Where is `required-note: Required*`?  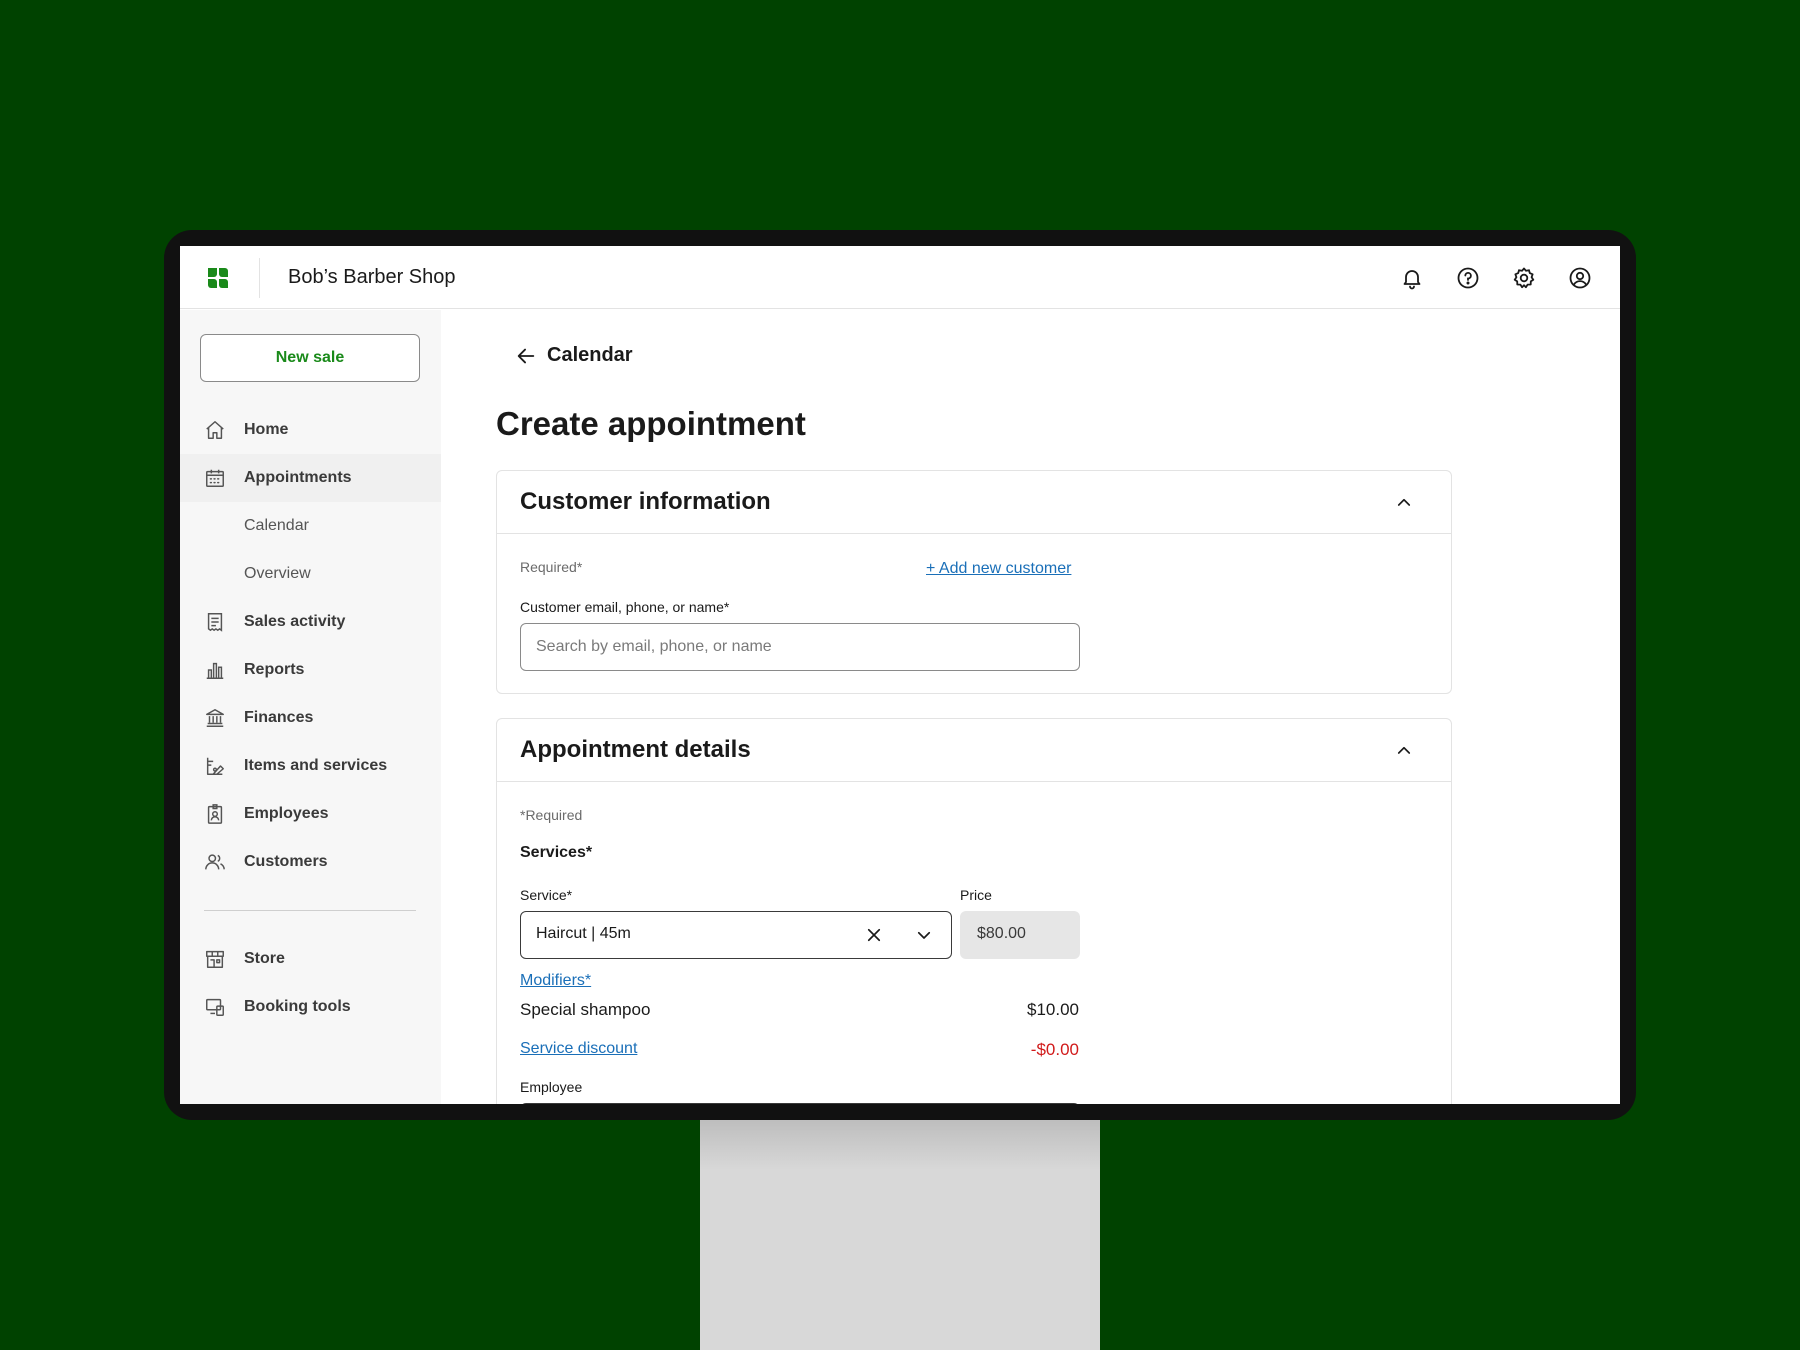
required-note: Required* is located at coordinates (551, 567).